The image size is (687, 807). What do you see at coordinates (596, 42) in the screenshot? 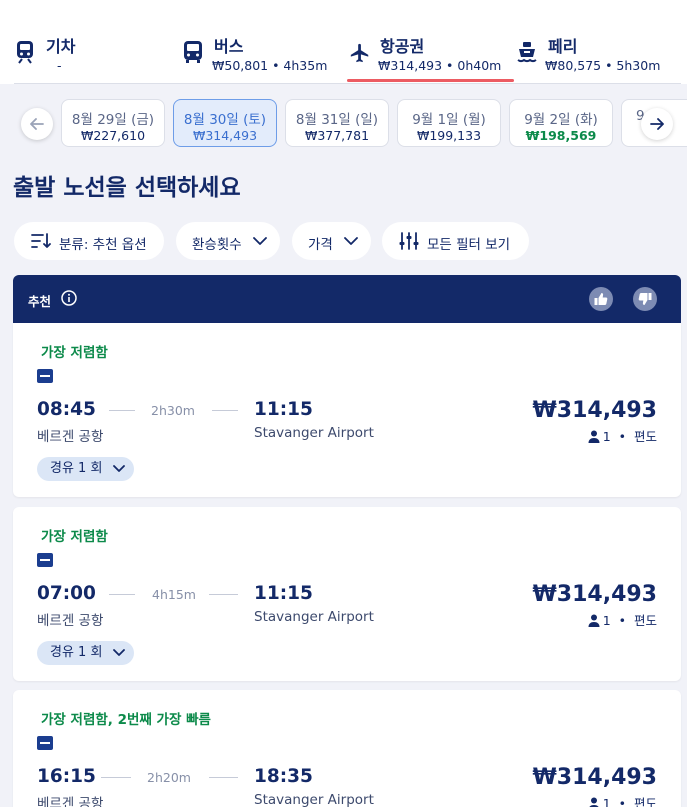
I see `tab-ferry: 페리 ₩80,575 • 5h30m` at bounding box center [596, 42].